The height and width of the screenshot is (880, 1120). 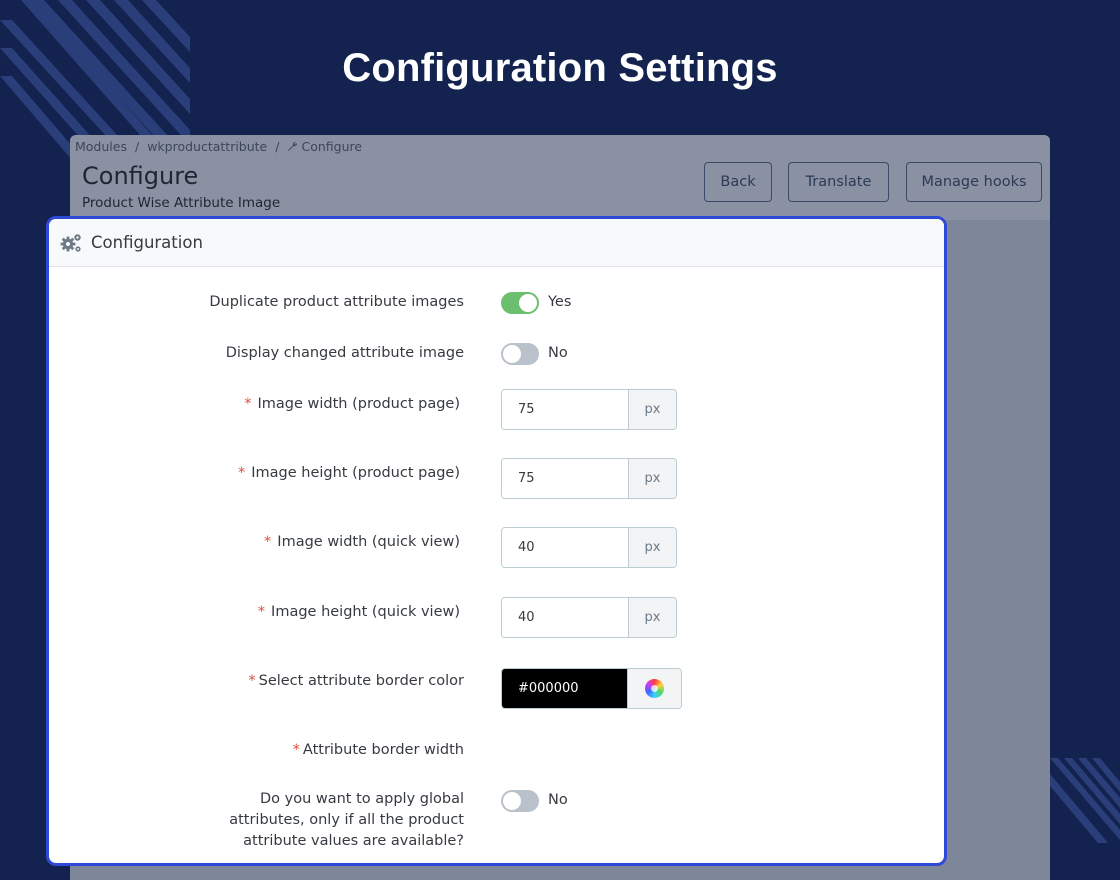 What do you see at coordinates (565, 547) in the screenshot?
I see `image-width-quick-input` at bounding box center [565, 547].